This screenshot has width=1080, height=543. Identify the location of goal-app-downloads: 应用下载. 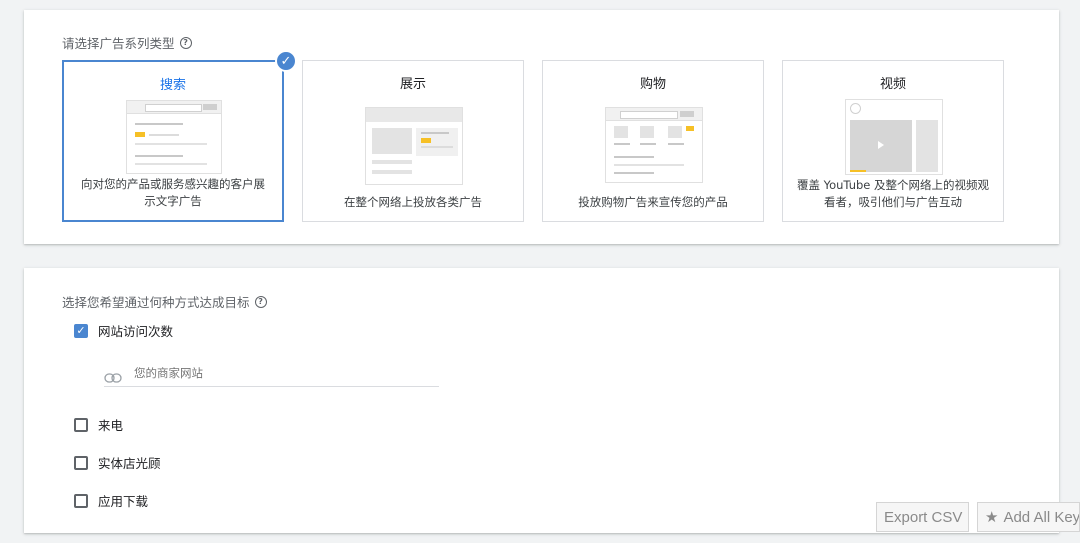
(111, 500).